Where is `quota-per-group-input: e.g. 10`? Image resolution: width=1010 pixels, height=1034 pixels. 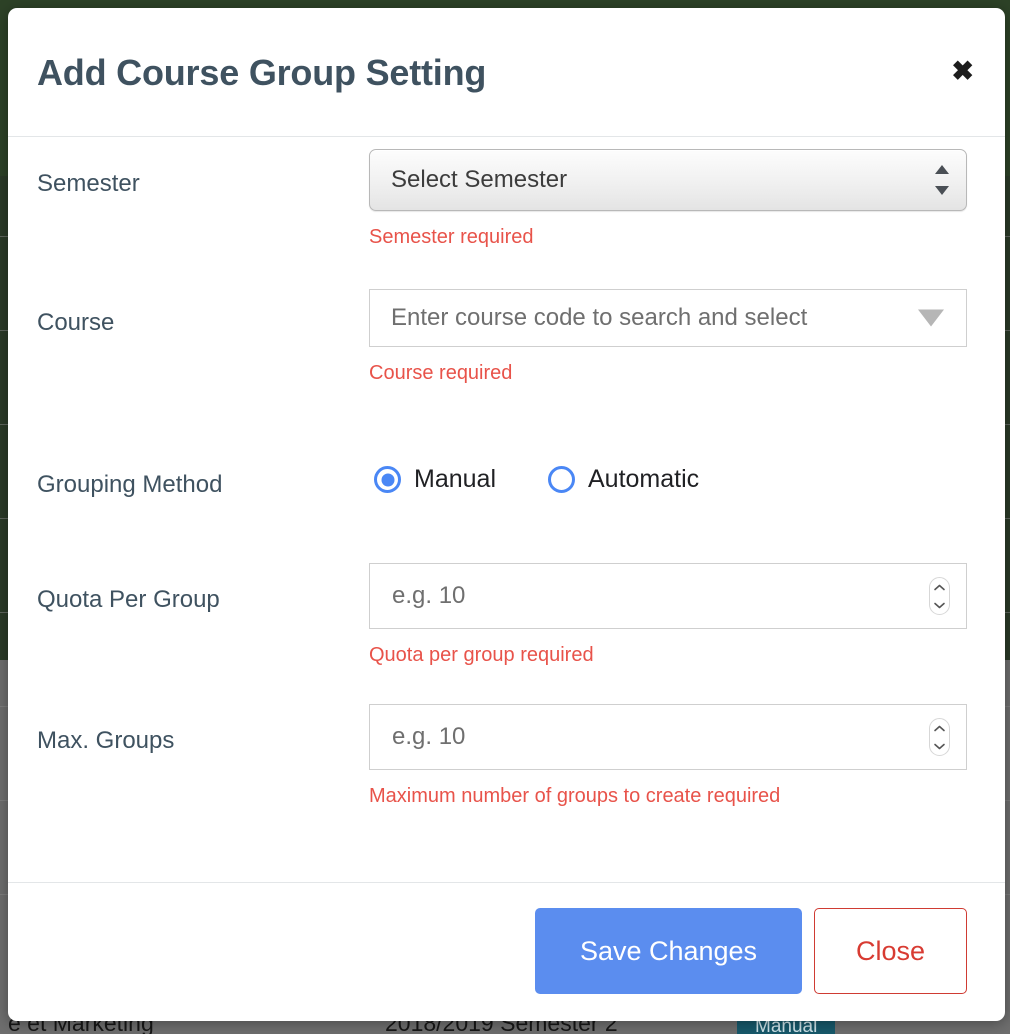 quota-per-group-input: e.g. 10 is located at coordinates (668, 596).